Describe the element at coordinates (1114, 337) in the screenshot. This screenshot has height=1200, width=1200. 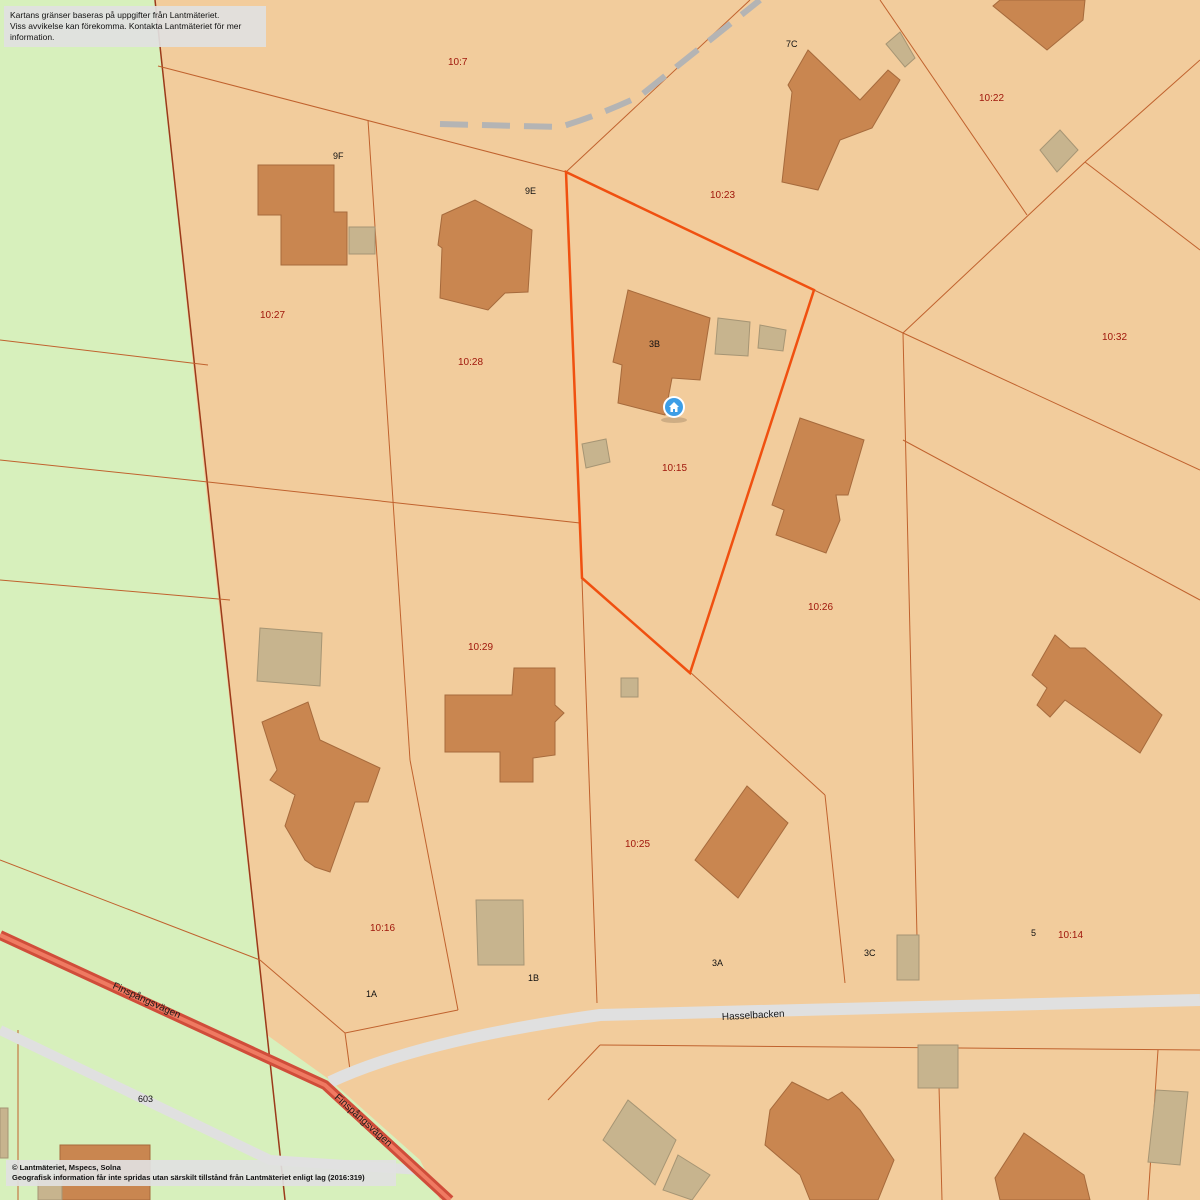
I see `parcel-label-10-32: 10:32` at that location.